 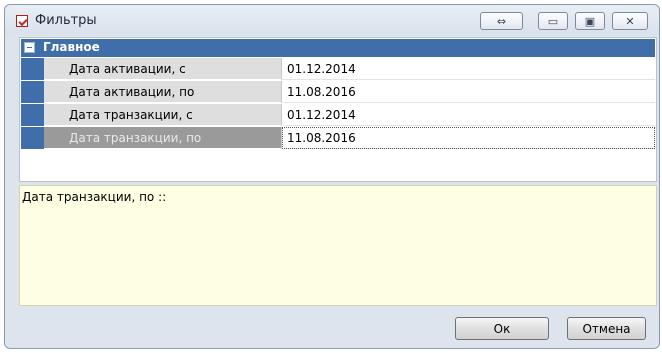 What do you see at coordinates (22, 21) in the screenshot?
I see `checkbox-app-icon` at bounding box center [22, 21].